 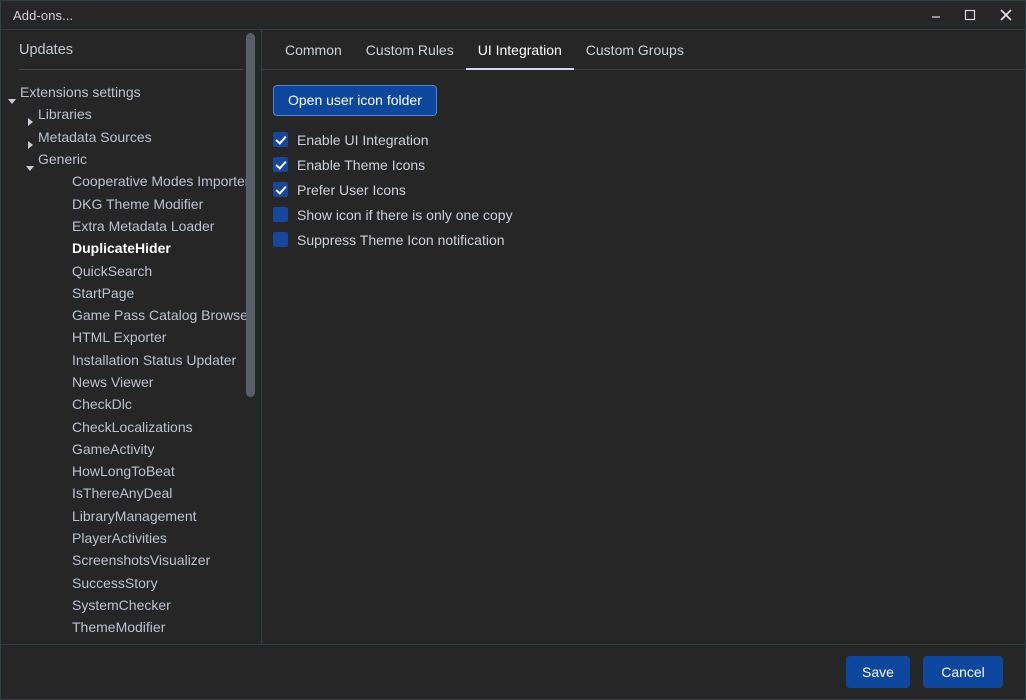 I want to click on sidebar-tree-item-label: CheckLocalizations, so click(x=132, y=426).